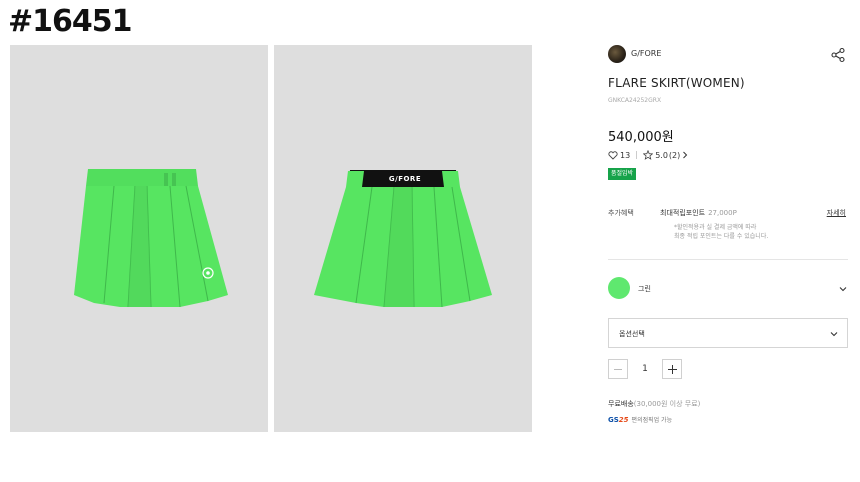  I want to click on waistband-logo-text: G/FORE, so click(405, 179).